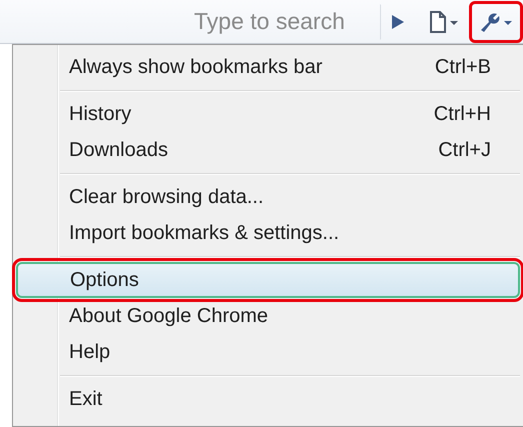  I want to click on menu-item: Downloads Ctrl+J, so click(268, 150).